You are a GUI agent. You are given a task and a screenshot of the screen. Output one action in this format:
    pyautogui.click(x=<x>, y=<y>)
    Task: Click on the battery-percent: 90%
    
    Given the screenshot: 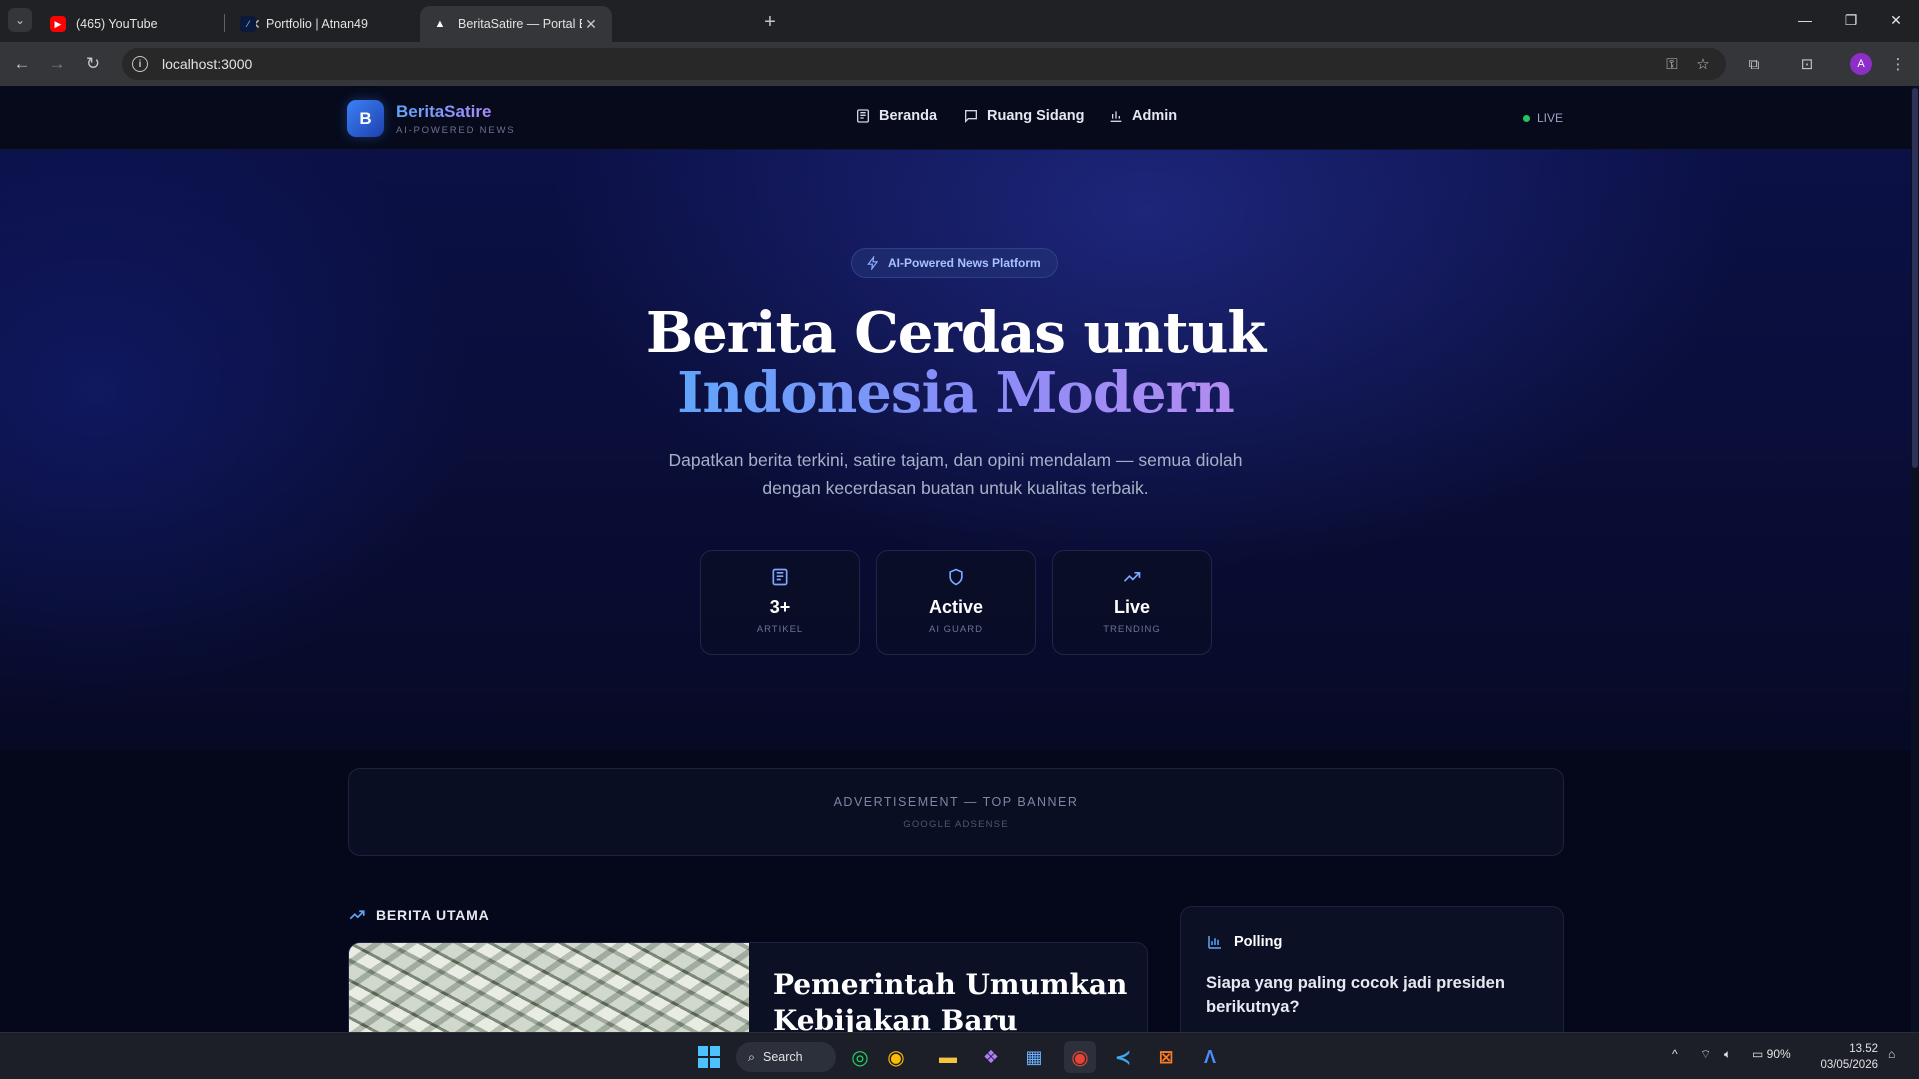 What is the action you would take?
    pyautogui.click(x=1778, y=1054)
    